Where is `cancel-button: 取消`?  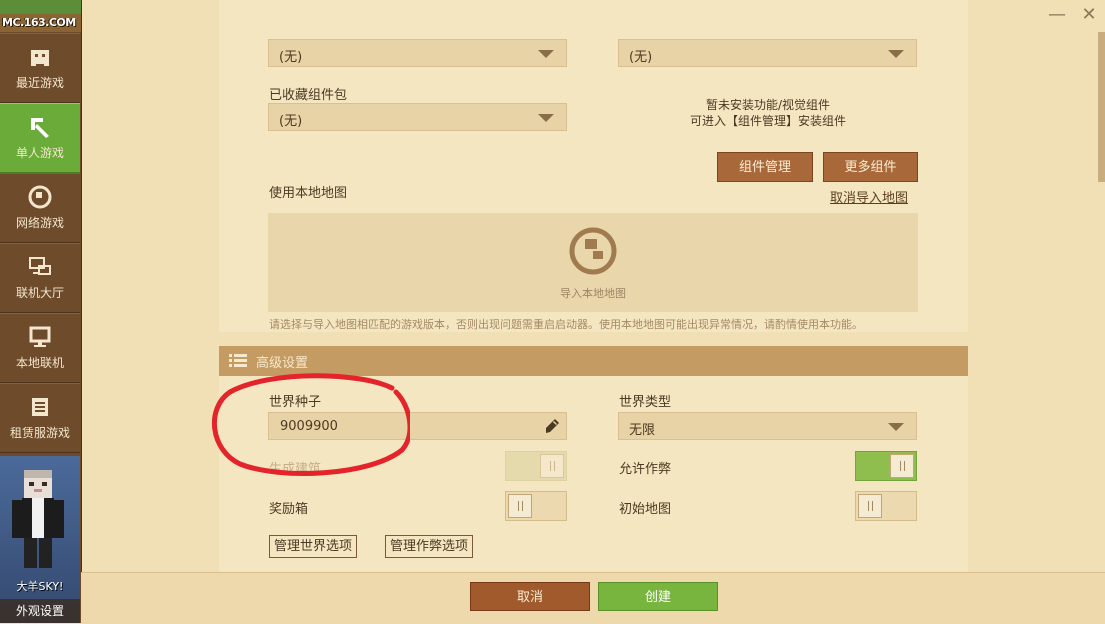 cancel-button: 取消 is located at coordinates (530, 596).